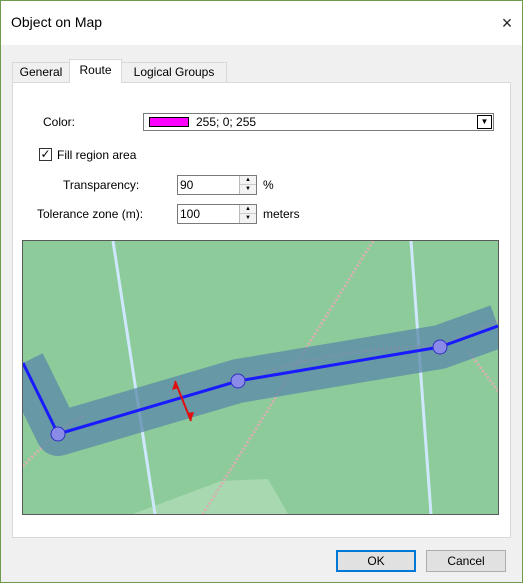  I want to click on window-title: Object on Map, so click(57, 22).